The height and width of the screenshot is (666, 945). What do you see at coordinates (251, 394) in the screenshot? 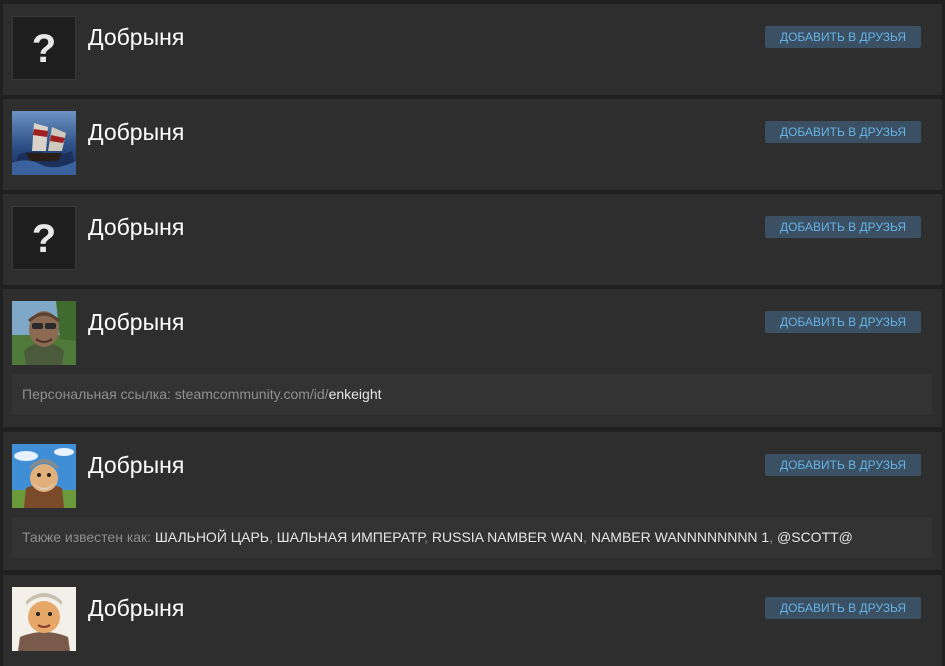
I see `personal-link-prefix: steamcommunity.com/id/` at bounding box center [251, 394].